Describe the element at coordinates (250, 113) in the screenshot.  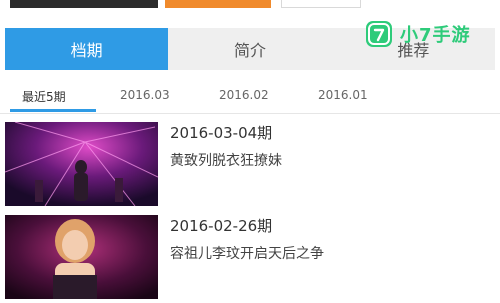
I see `divider` at that location.